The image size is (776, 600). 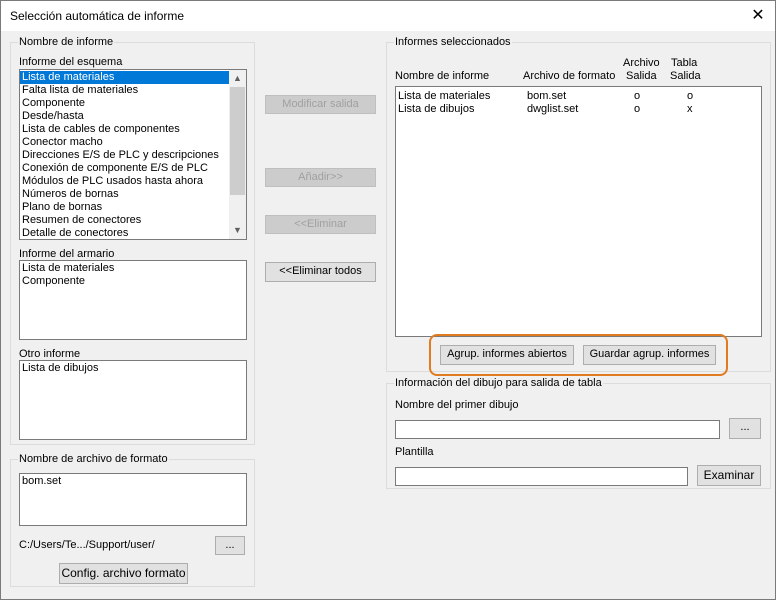 What do you see at coordinates (414, 452) in the screenshot?
I see `template-label: Plantilla` at bounding box center [414, 452].